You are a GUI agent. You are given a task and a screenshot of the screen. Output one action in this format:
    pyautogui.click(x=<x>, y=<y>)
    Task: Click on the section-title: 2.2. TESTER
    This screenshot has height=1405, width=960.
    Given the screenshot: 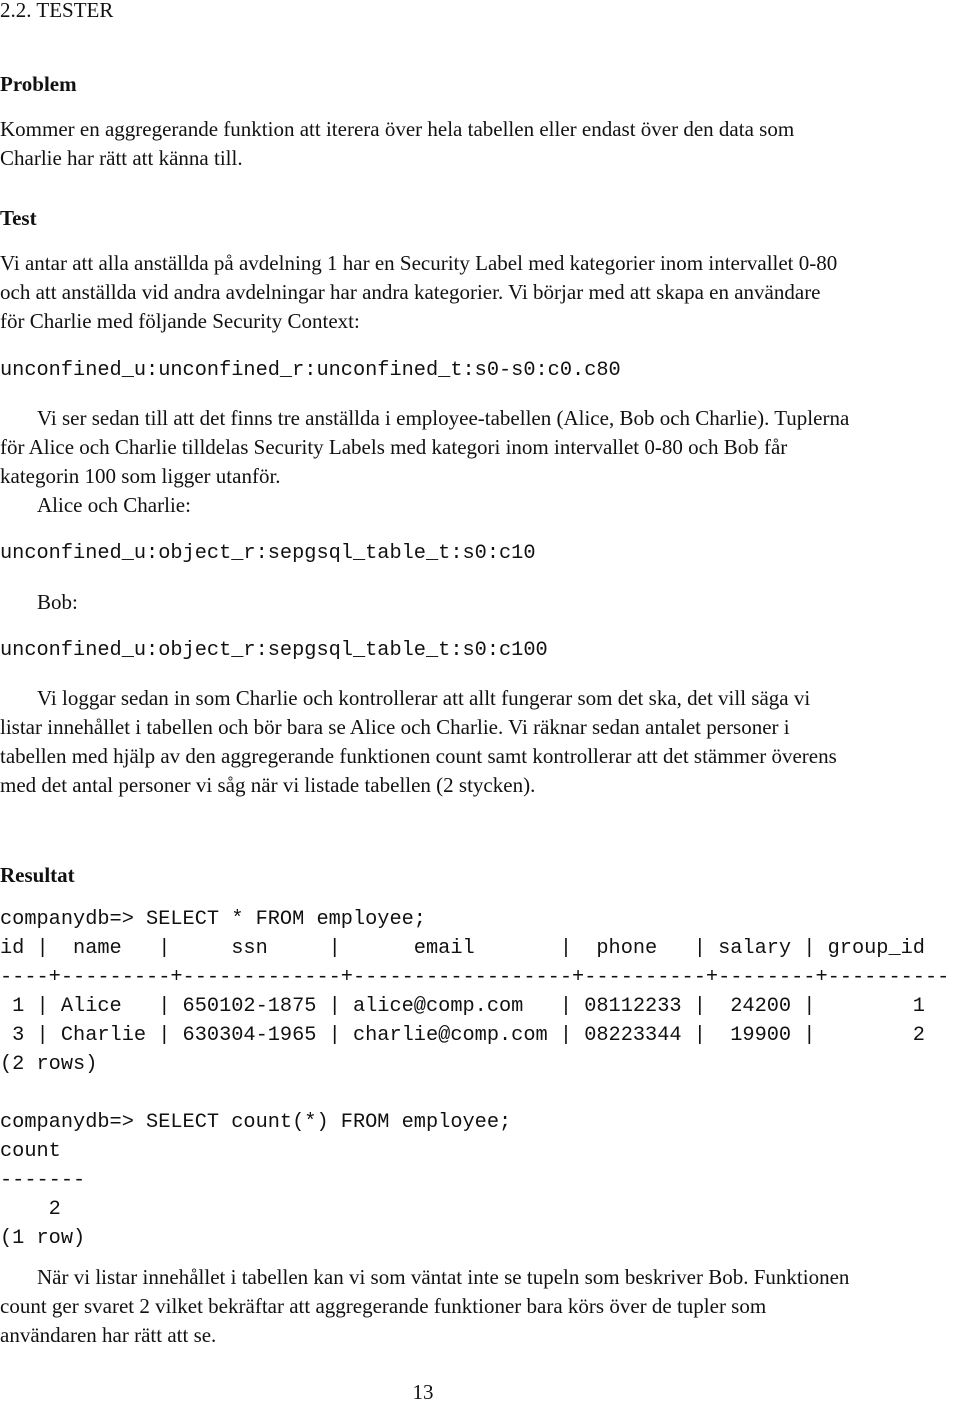 What is the action you would take?
    pyautogui.click(x=57, y=11)
    